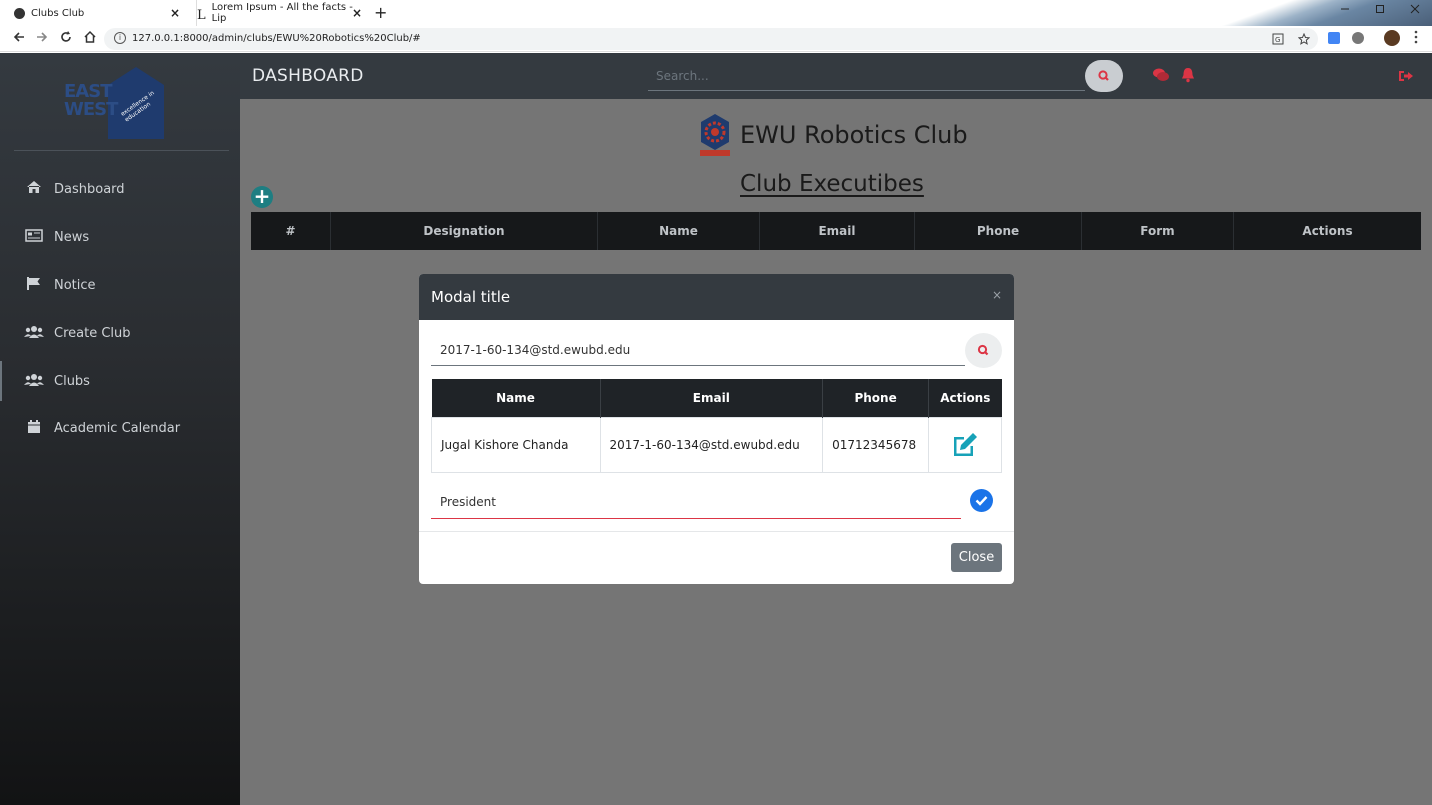 The width and height of the screenshot is (1432, 805). I want to click on tab-title: Clubs Club, so click(58, 13).